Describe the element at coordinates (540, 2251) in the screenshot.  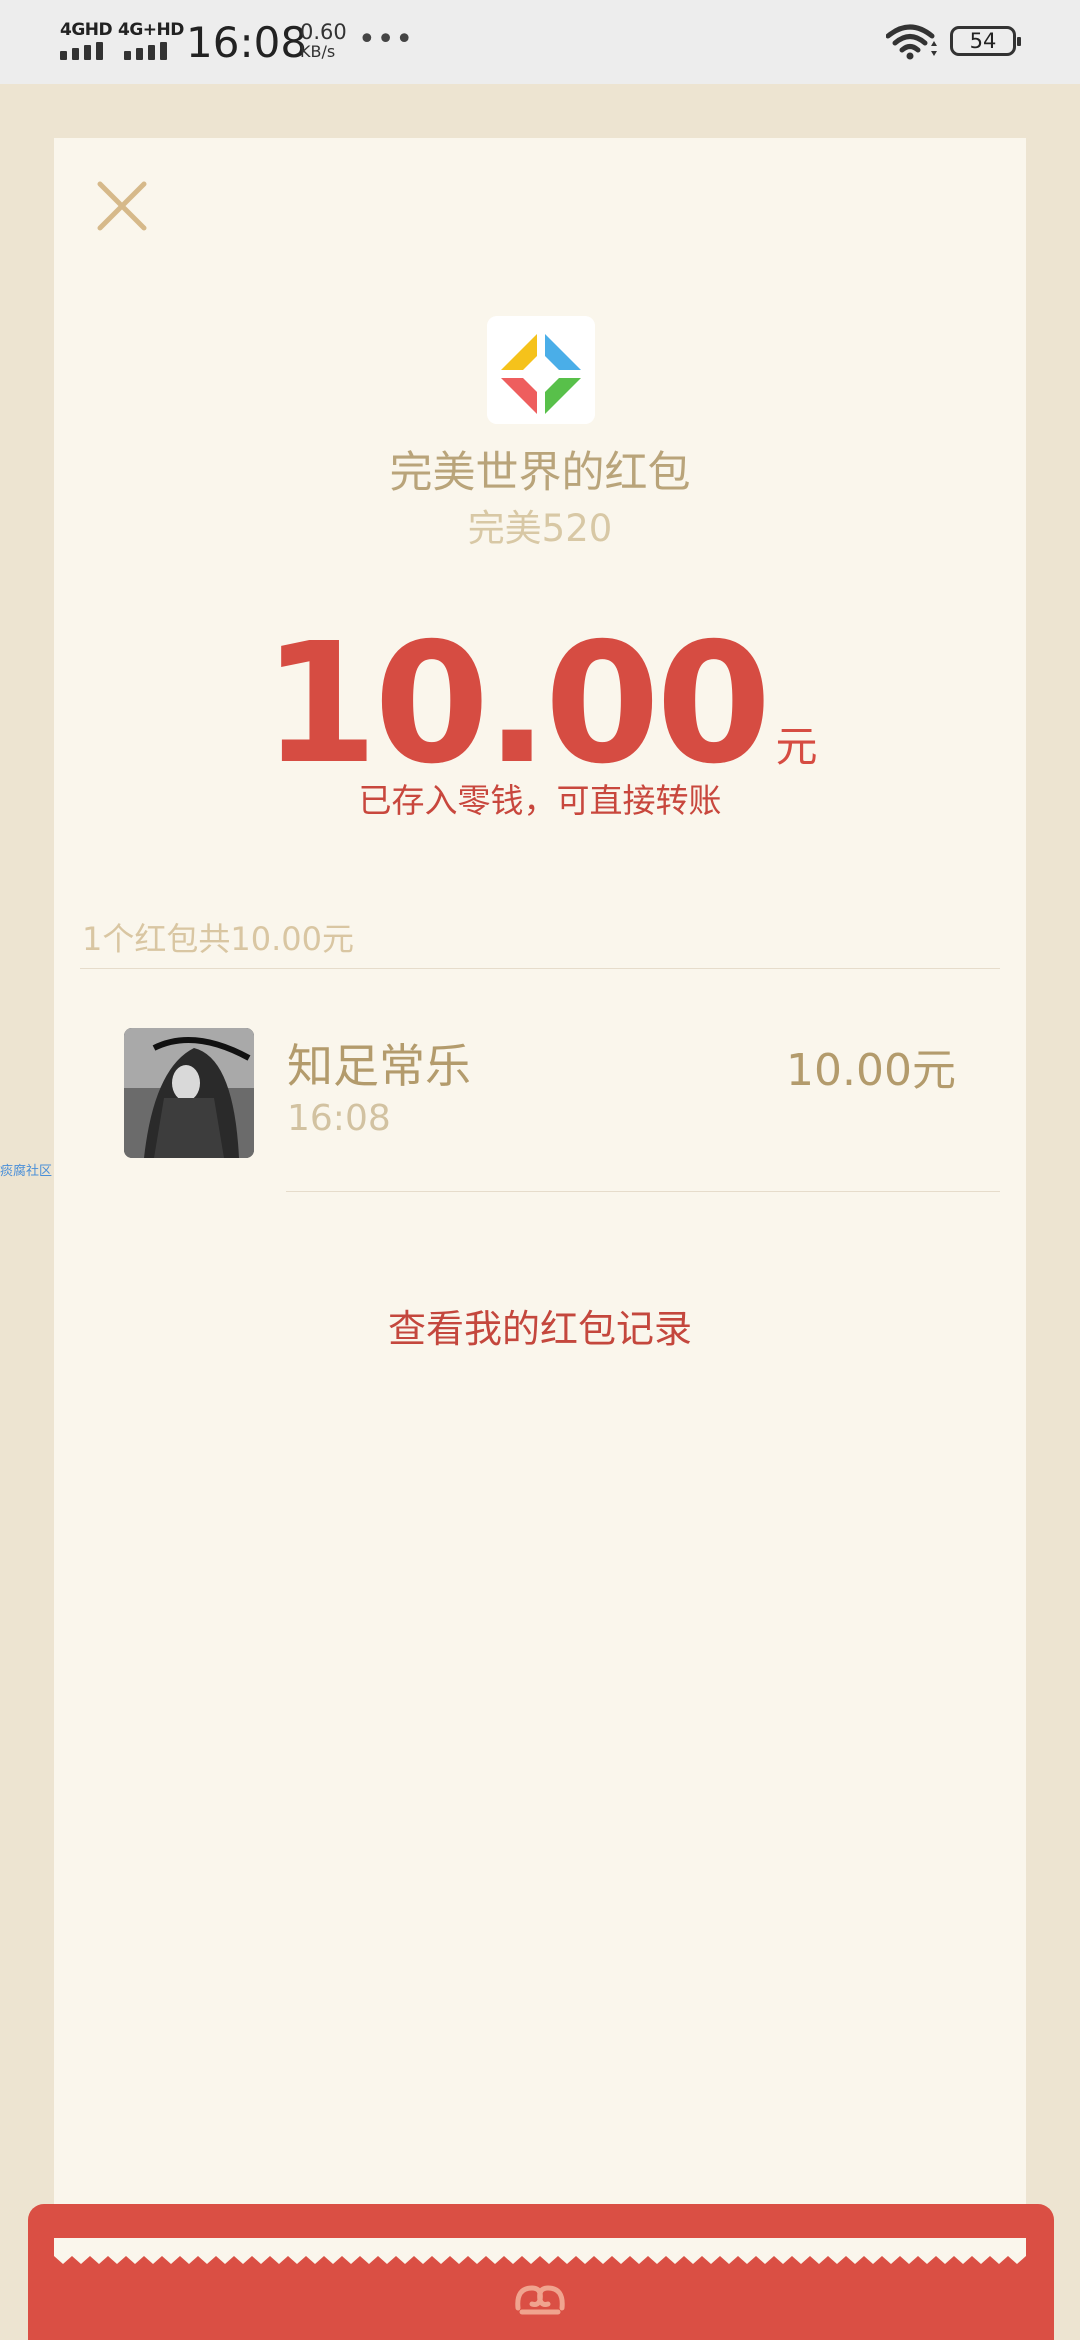
I see `zigzag-edge` at that location.